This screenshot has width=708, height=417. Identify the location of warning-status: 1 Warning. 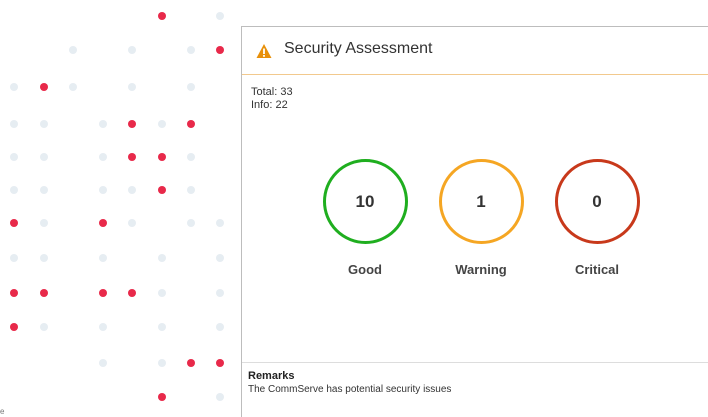
(481, 218).